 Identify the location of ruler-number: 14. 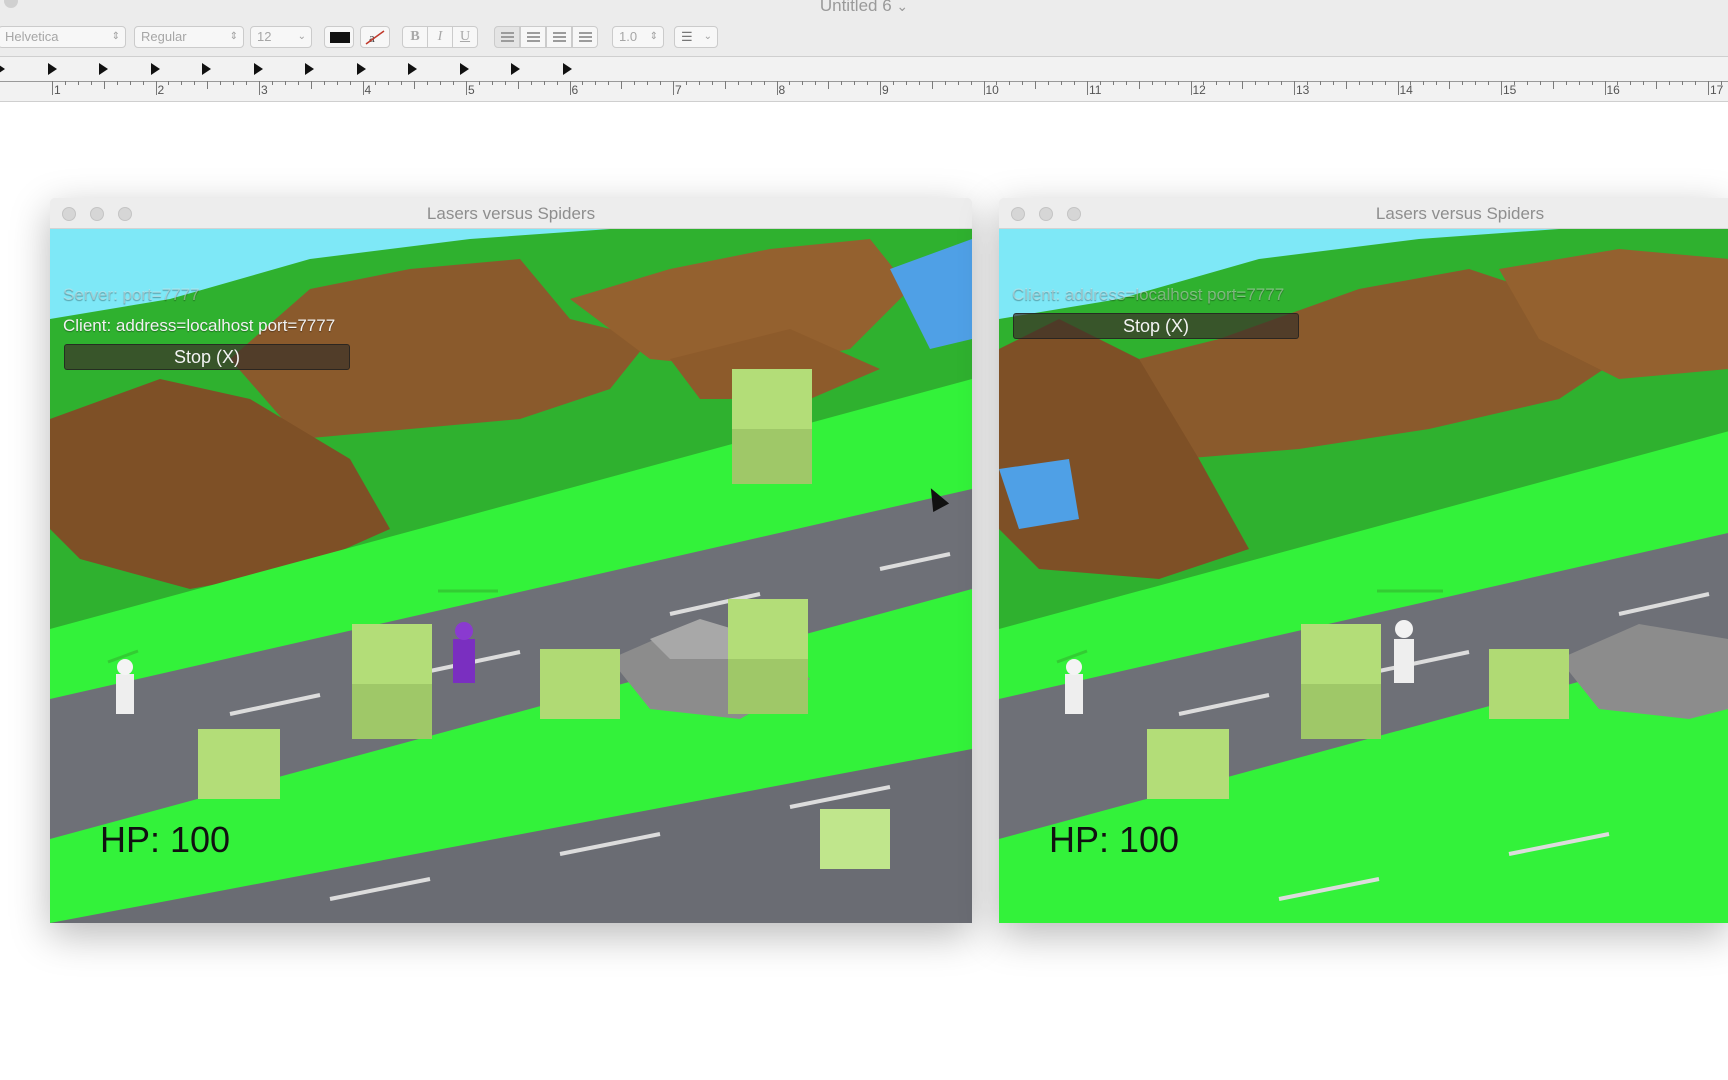
(1406, 90).